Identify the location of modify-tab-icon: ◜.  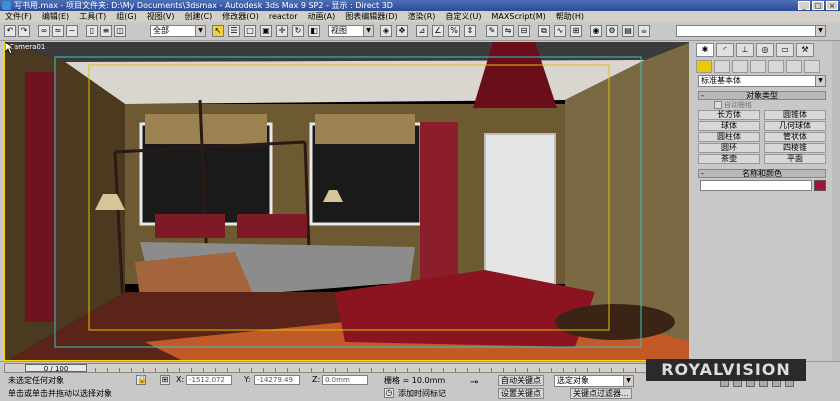
(725, 50).